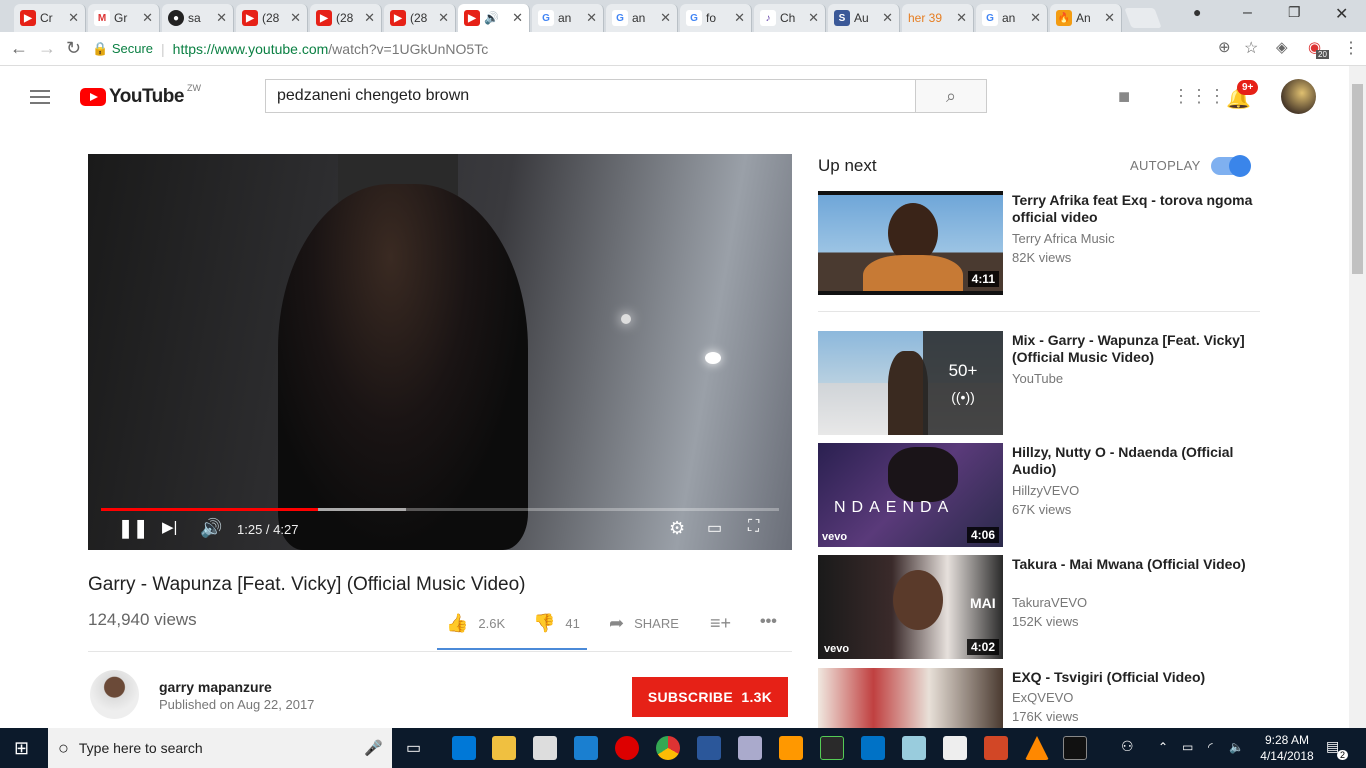 The image size is (1366, 768). What do you see at coordinates (590, 96) in the screenshot?
I see `search-input: pedzaneni chengeto brown` at bounding box center [590, 96].